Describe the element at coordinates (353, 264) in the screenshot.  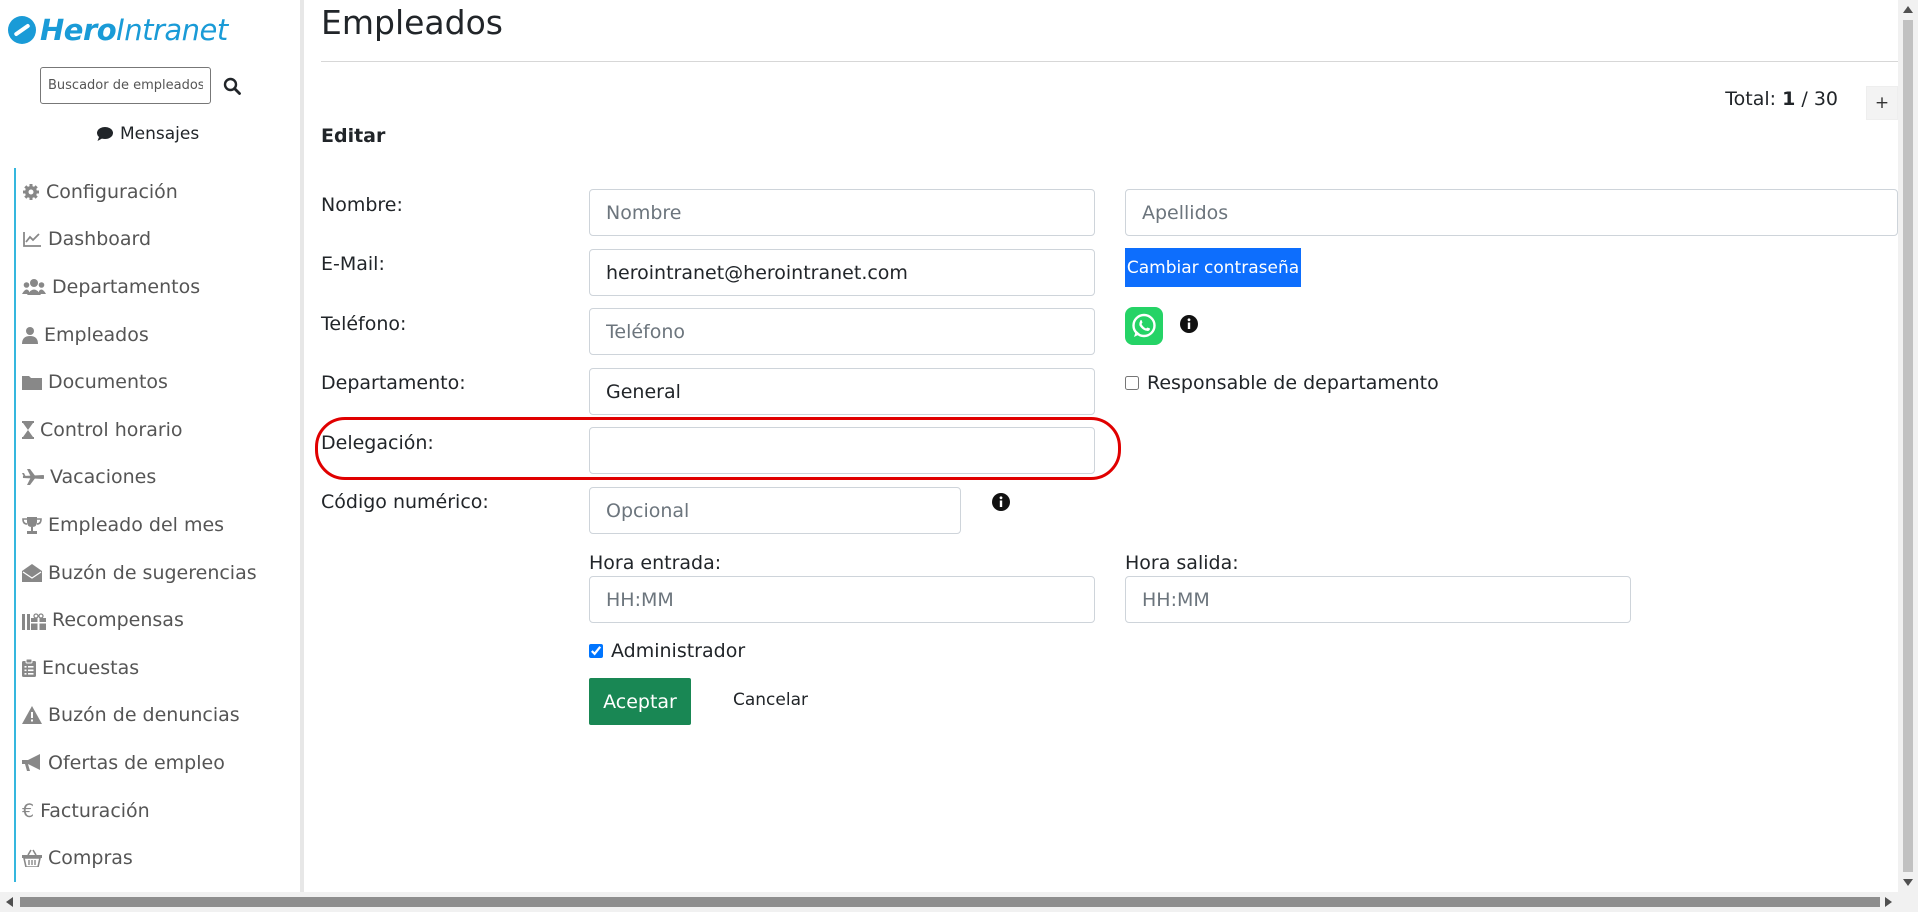
I see `email-label: E-Mail:` at that location.